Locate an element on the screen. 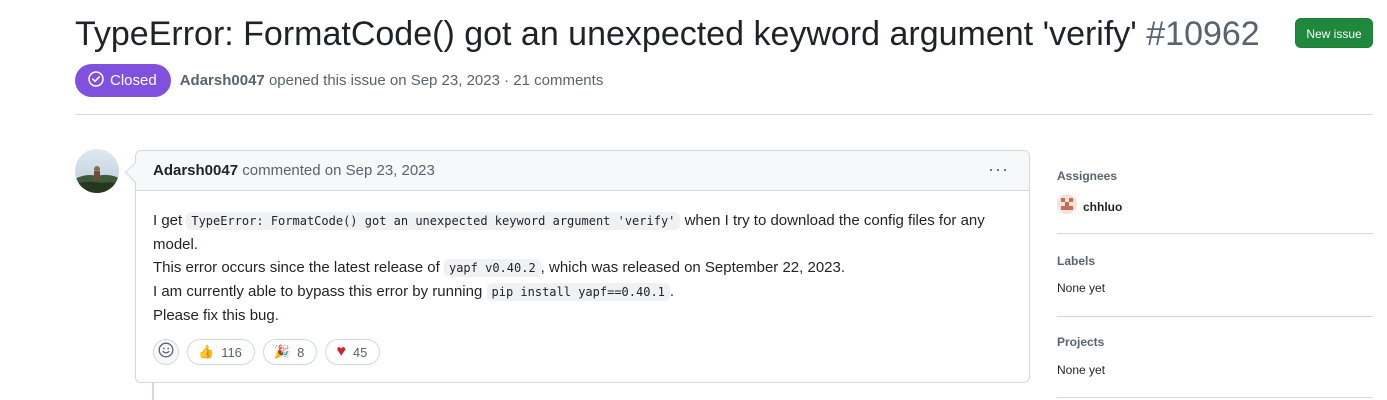 Image resolution: width=1387 pixels, height=400 pixels. avatar is located at coordinates (97, 171).